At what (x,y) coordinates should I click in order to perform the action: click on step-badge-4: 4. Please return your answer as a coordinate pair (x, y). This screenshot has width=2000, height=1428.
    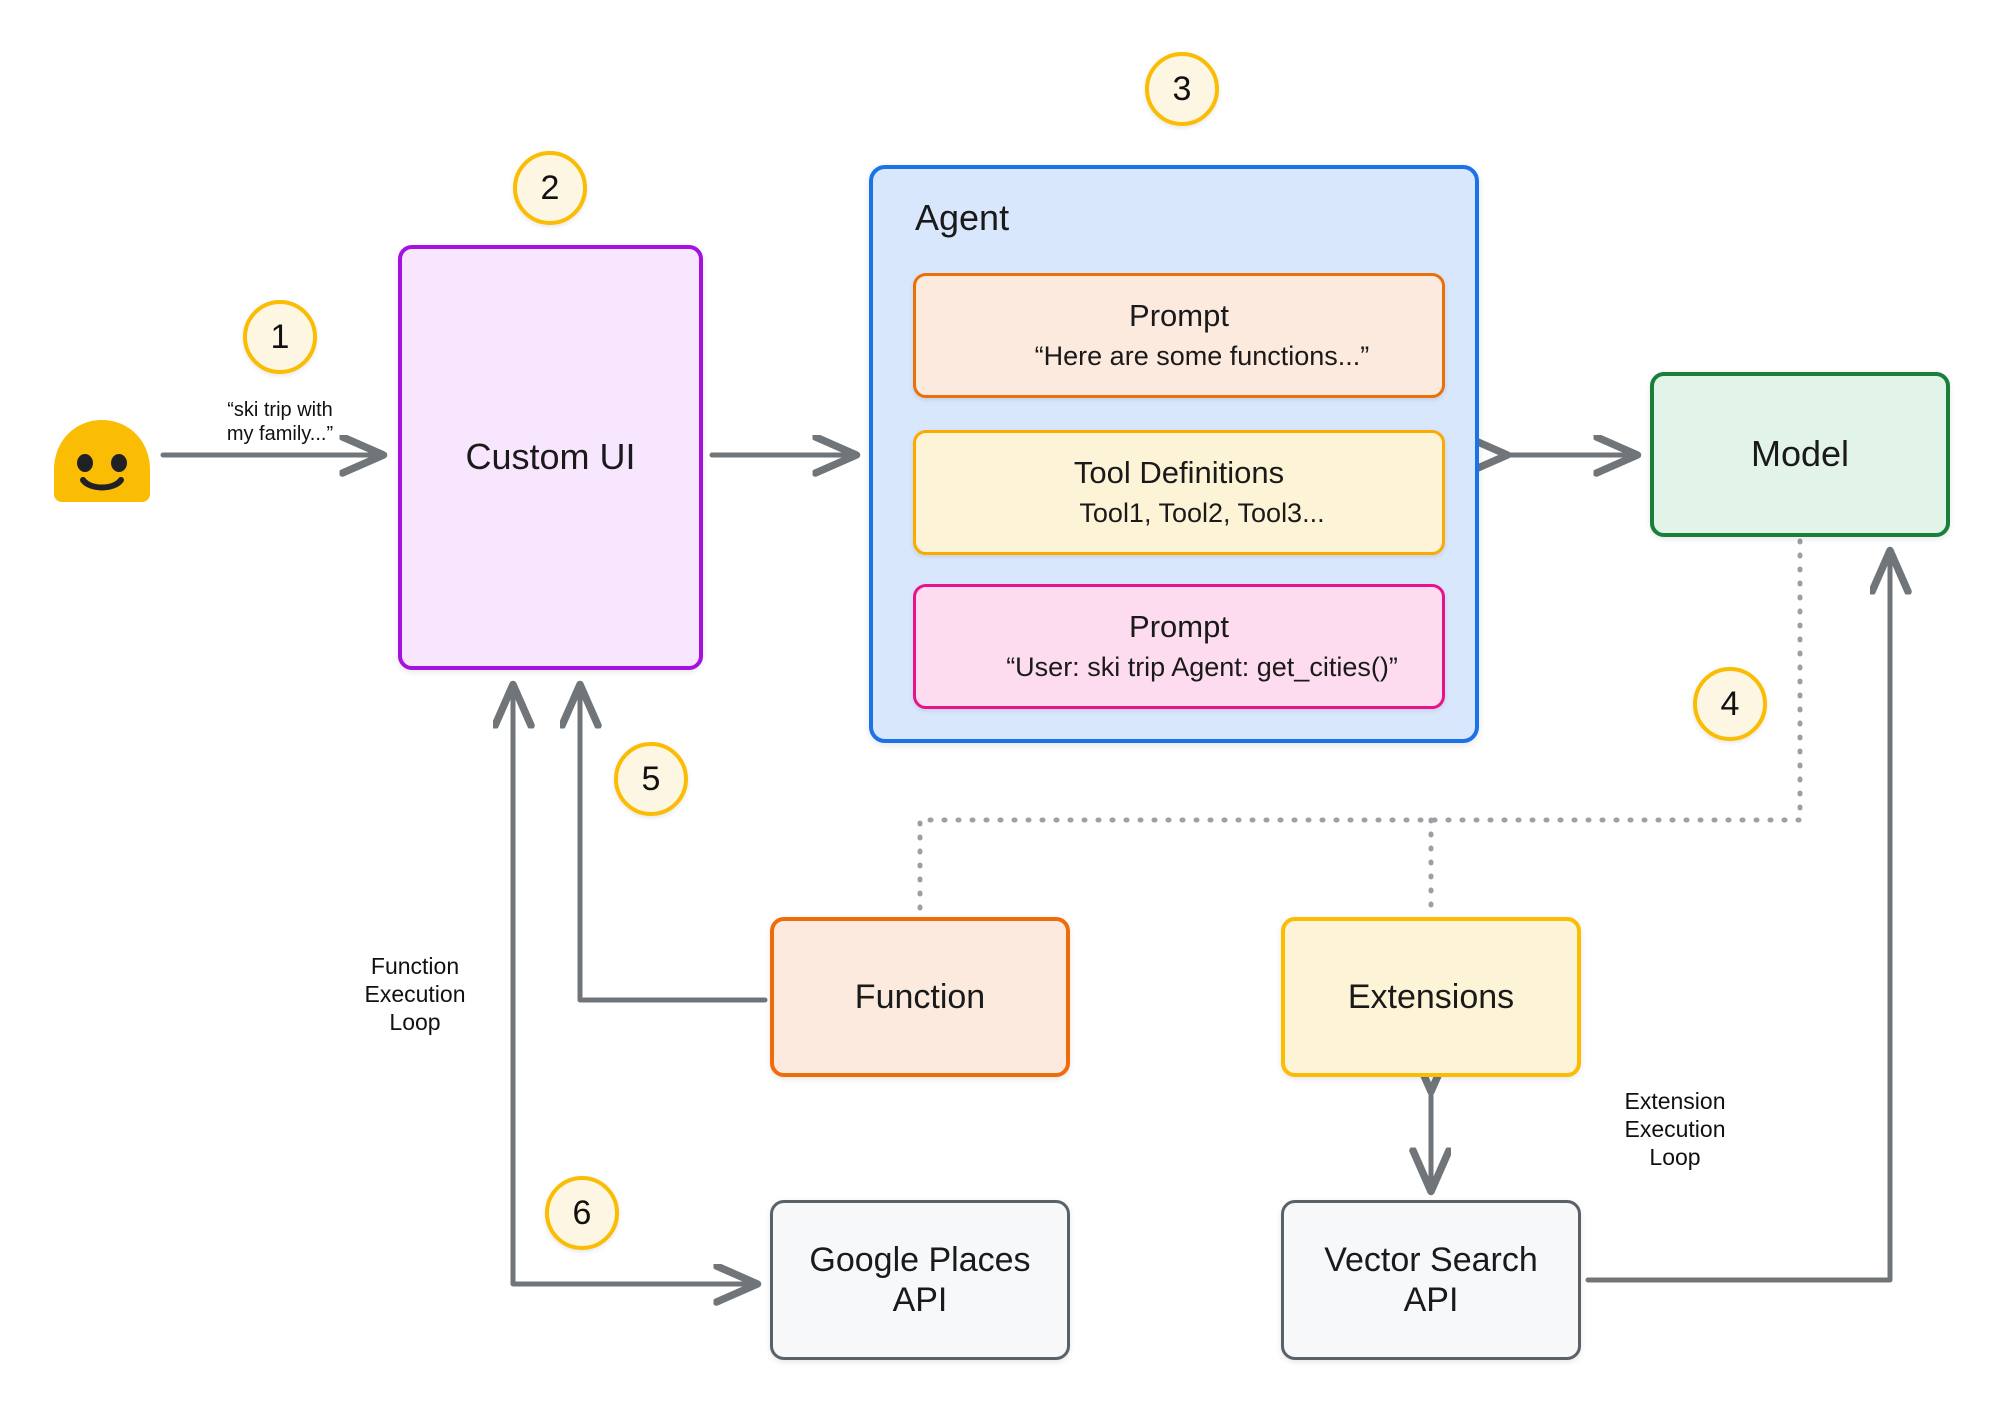
    Looking at the image, I should click on (1730, 704).